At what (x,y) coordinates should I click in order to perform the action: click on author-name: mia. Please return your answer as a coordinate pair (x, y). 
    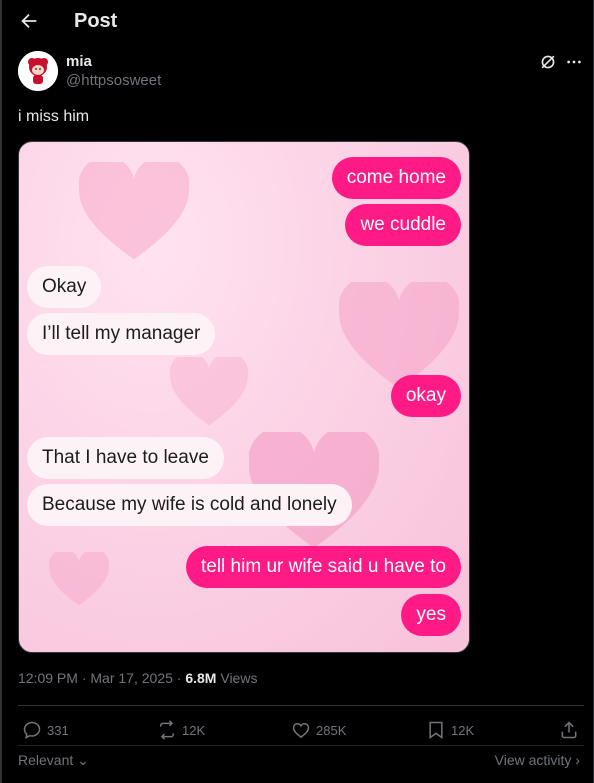
    Looking at the image, I should click on (79, 61).